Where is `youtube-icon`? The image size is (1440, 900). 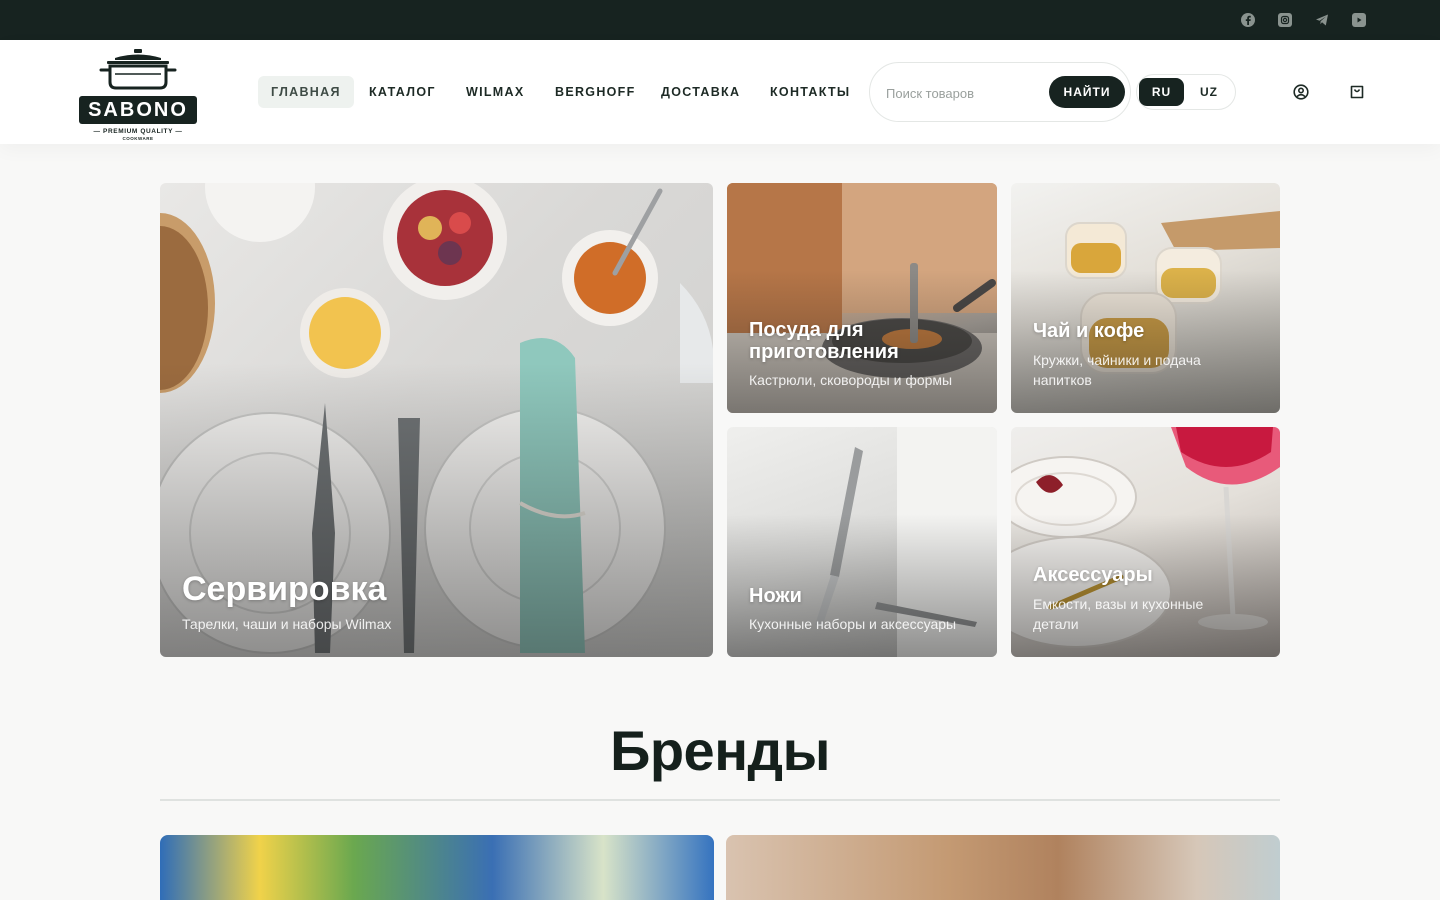
youtube-icon is located at coordinates (1359, 20).